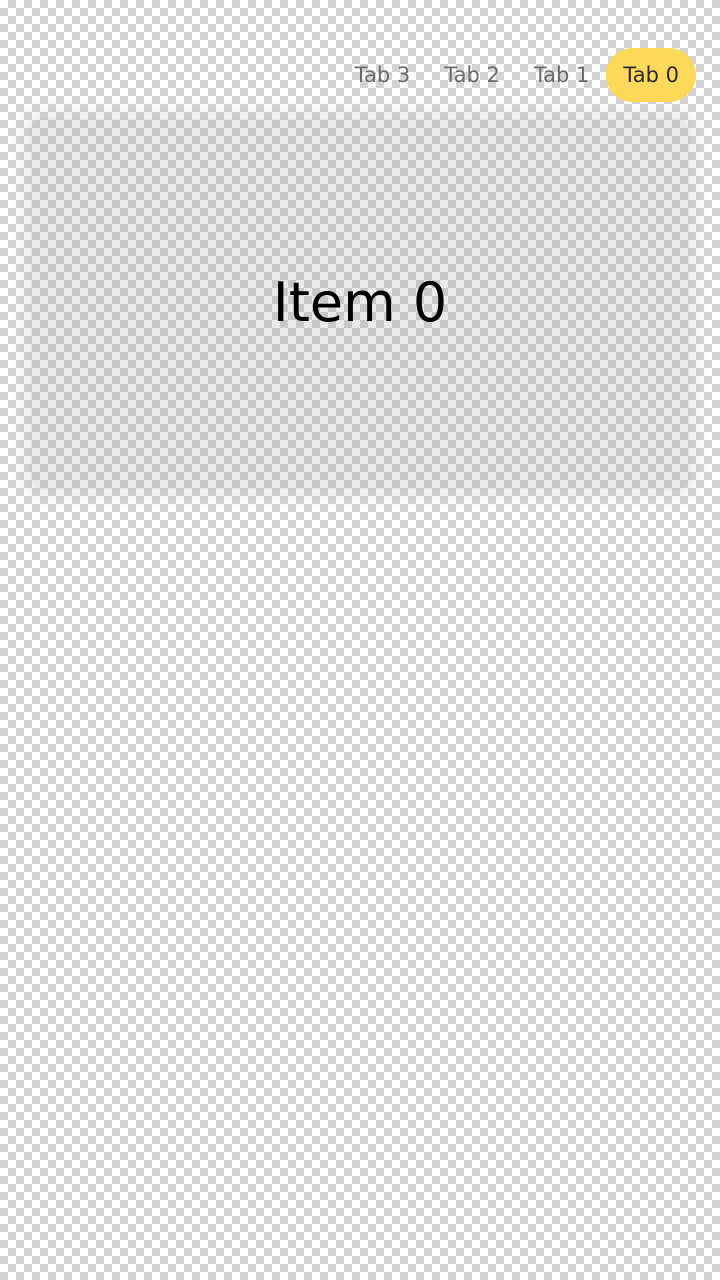  I want to click on tab-0: Tab 0, so click(651, 75).